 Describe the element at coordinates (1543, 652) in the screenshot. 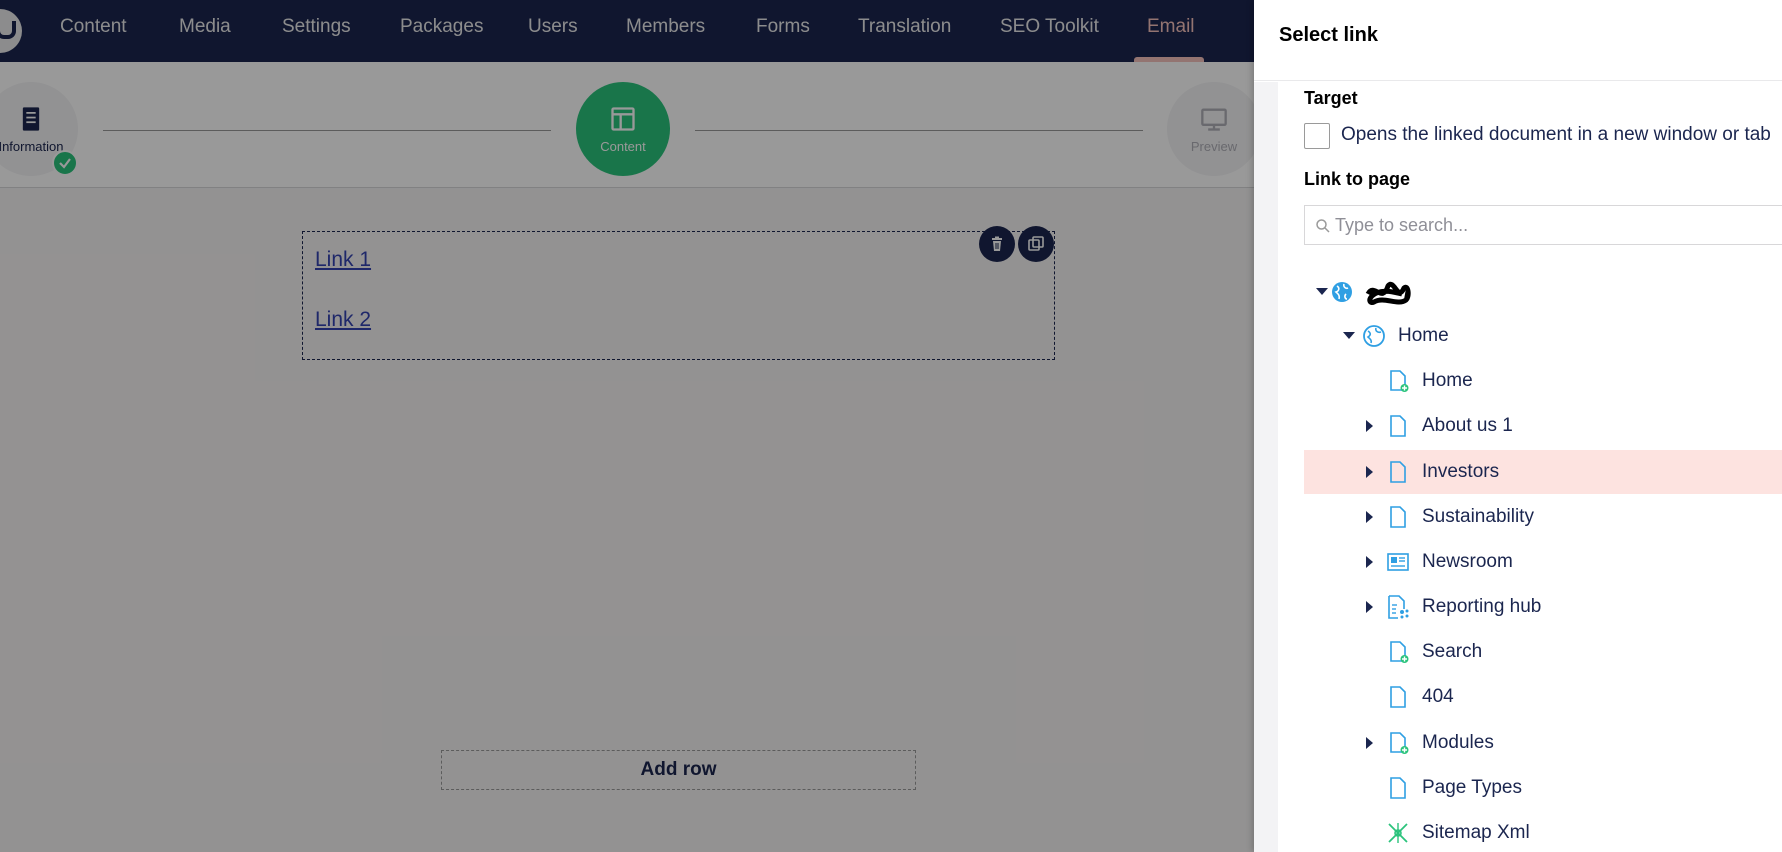

I see `tree-node-search: Search` at that location.